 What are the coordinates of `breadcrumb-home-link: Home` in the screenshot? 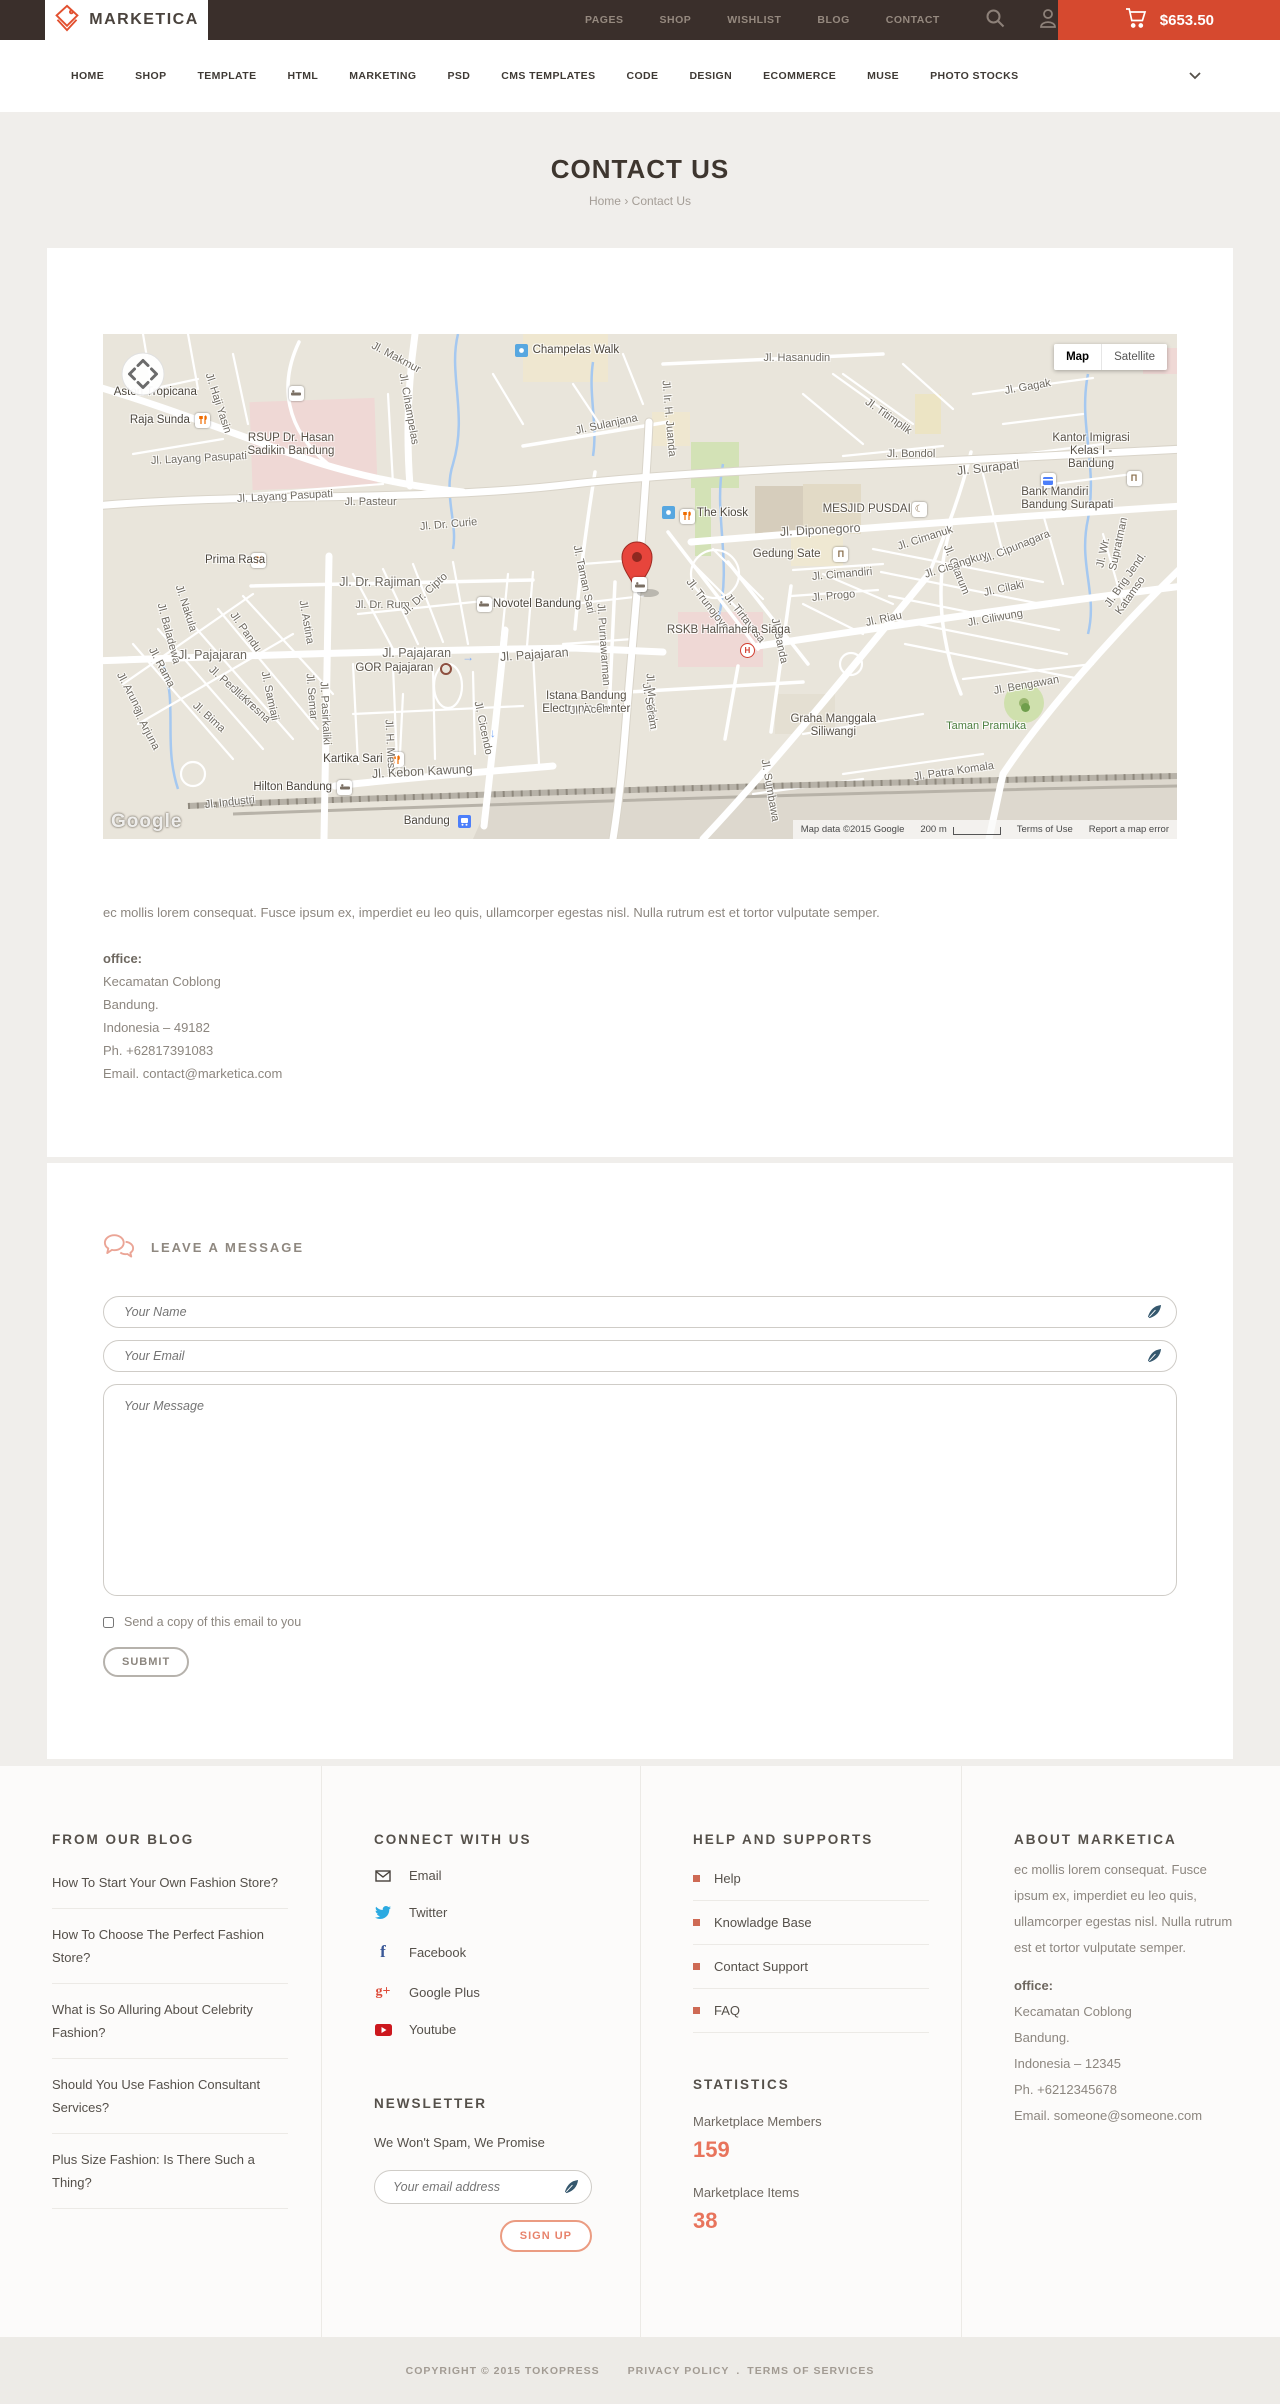 It's located at (605, 201).